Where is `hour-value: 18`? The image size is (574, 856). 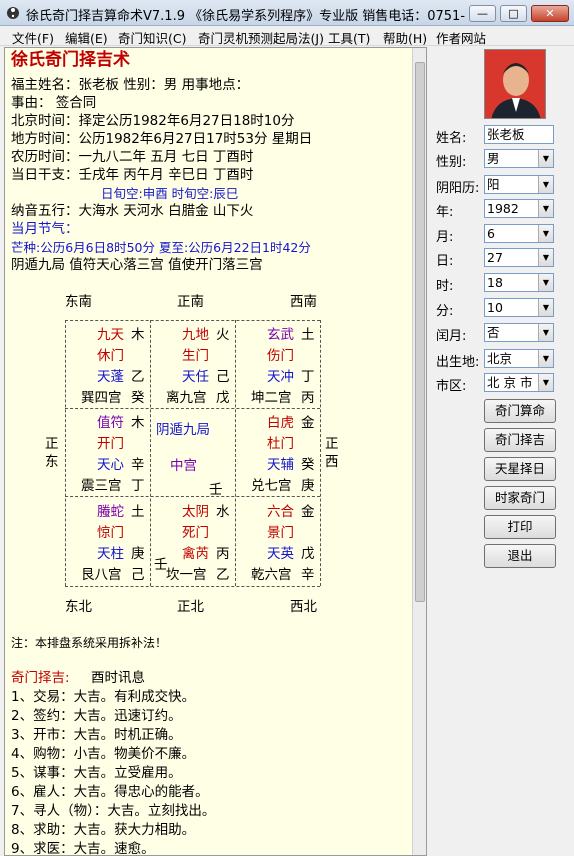
hour-value: 18 is located at coordinates (495, 282).